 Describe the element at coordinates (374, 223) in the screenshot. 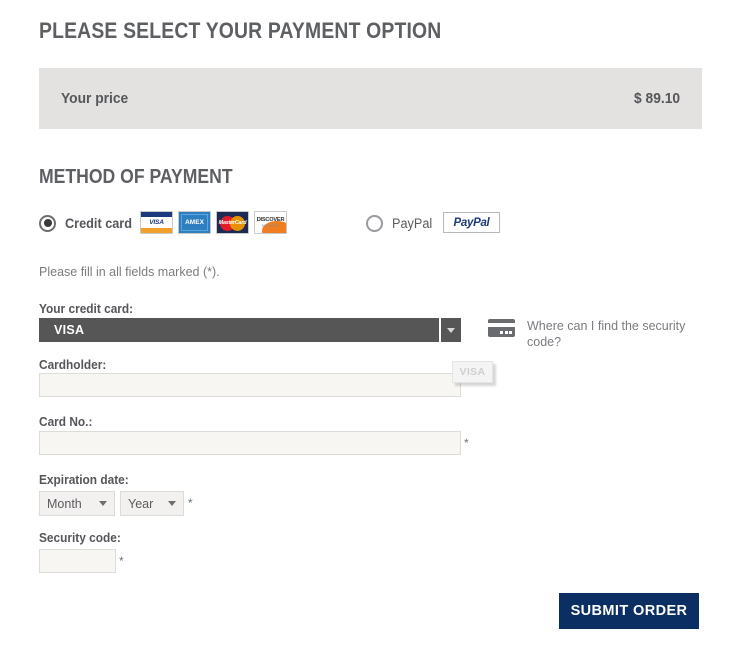

I see `radio-paypal` at that location.